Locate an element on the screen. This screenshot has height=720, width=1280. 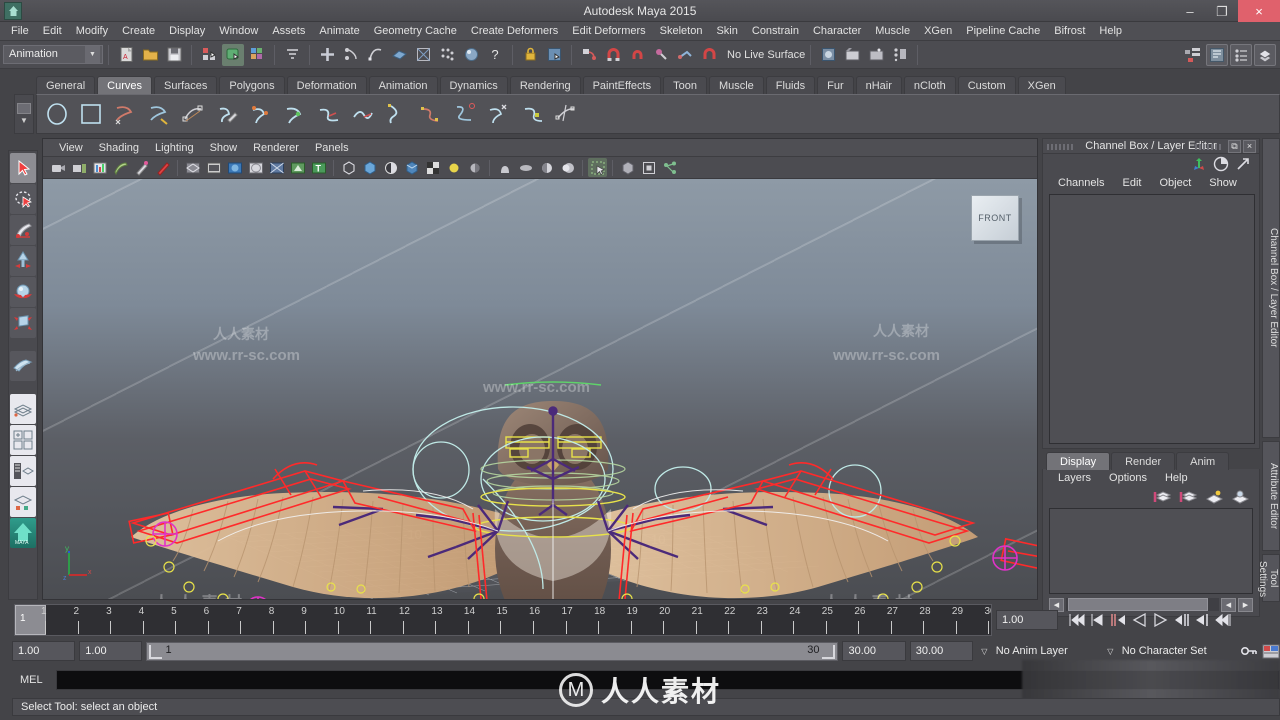
menu-window: Window is located at coordinates (238, 31).